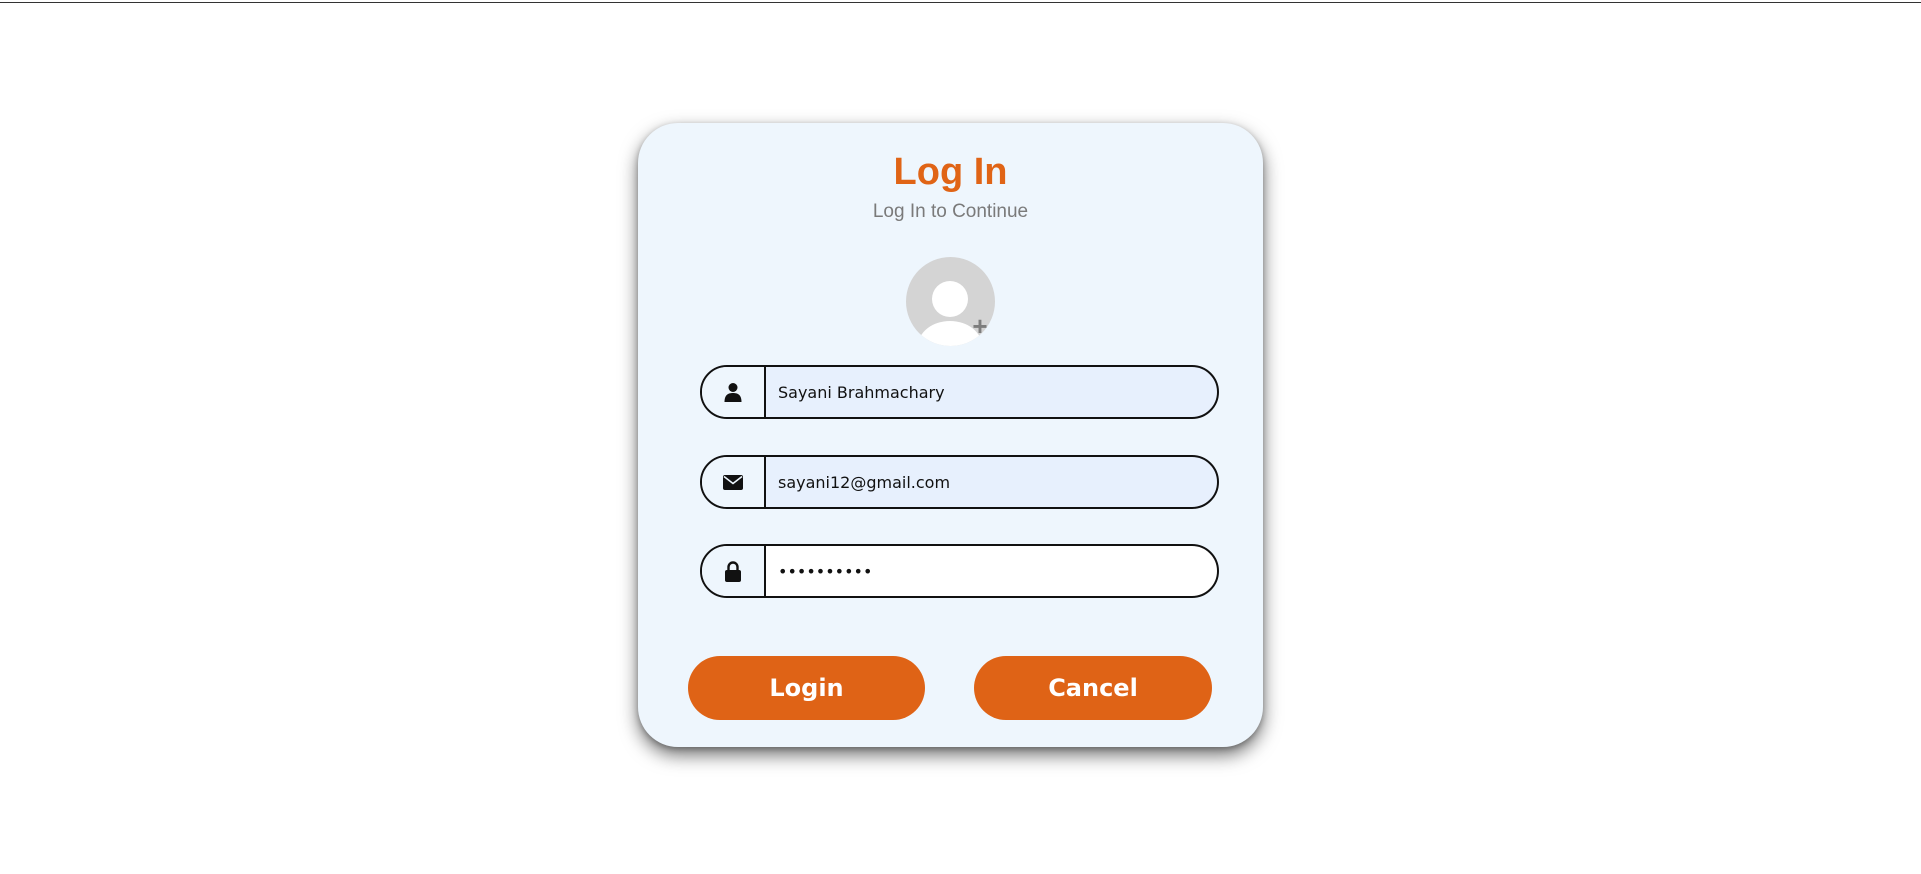 This screenshot has height=874, width=1921. Describe the element at coordinates (1093, 688) in the screenshot. I see `cancel-button: Cancel` at that location.